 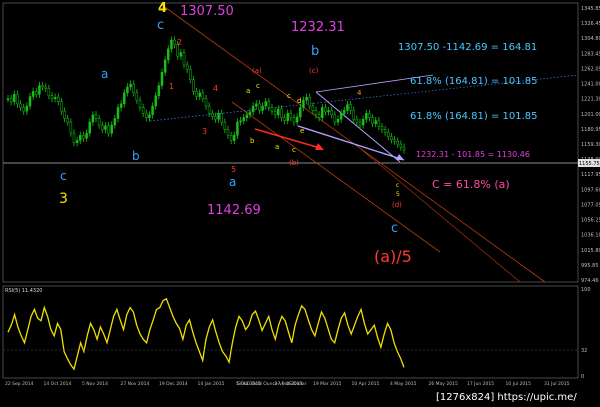 What do you see at coordinates (590, 39) in the screenshot?
I see `price-axis-tick: 1304.80` at bounding box center [590, 39].